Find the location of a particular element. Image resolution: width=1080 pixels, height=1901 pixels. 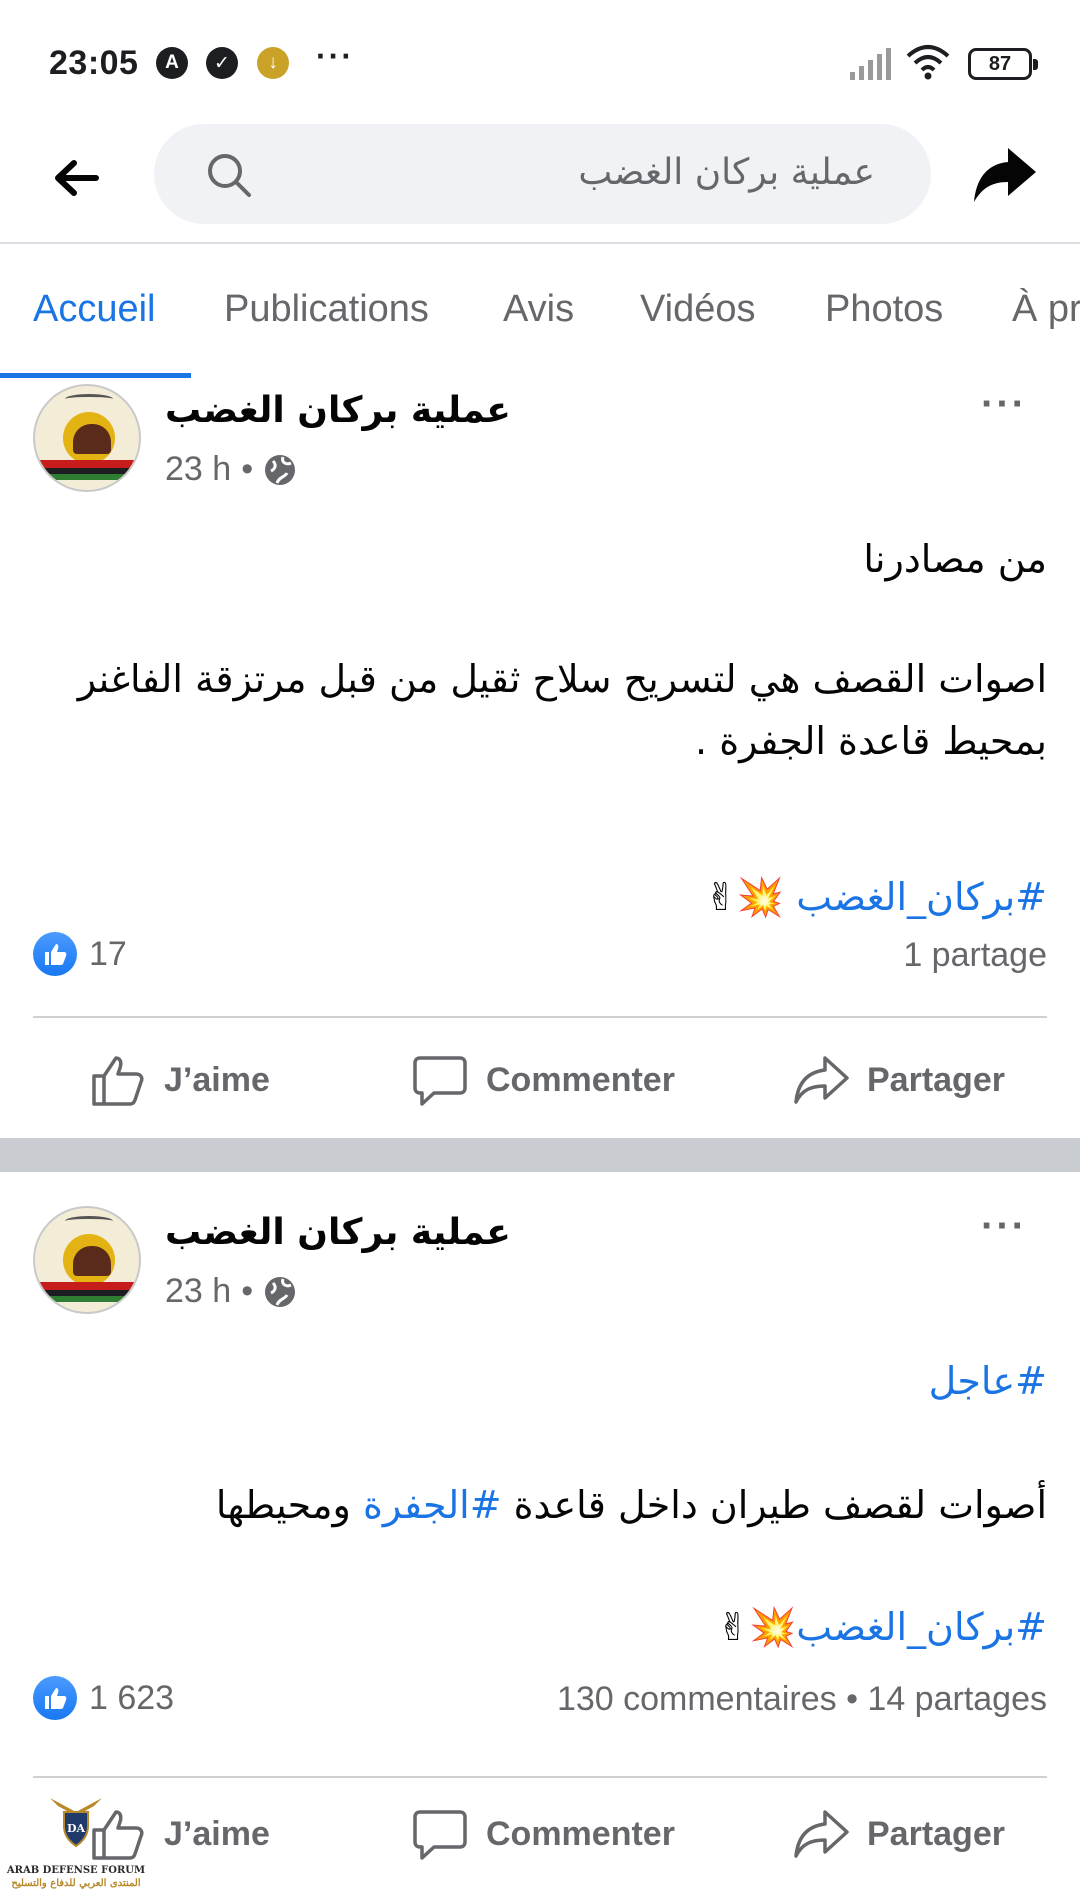

post-hashtag-line: #عاجل is located at coordinates (547, 1381).